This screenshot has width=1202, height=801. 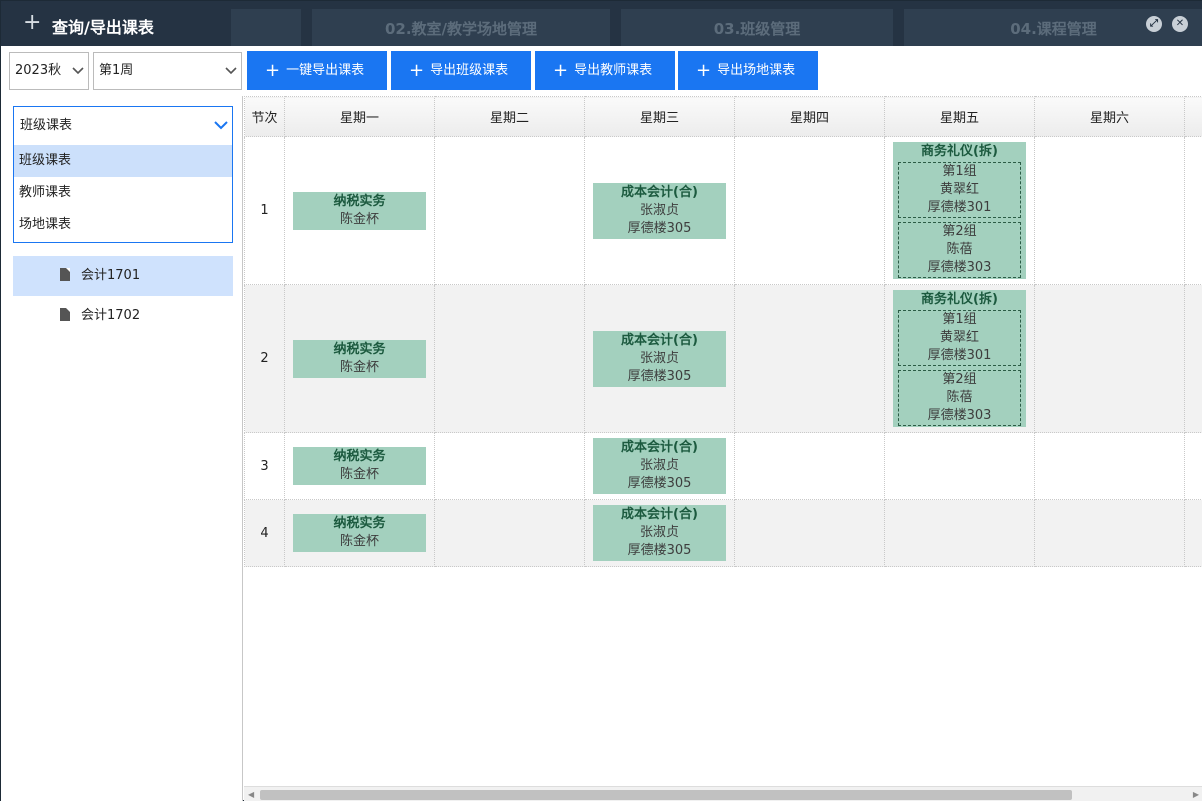 What do you see at coordinates (959, 379) in the screenshot?
I see `group-name: 第2组` at bounding box center [959, 379].